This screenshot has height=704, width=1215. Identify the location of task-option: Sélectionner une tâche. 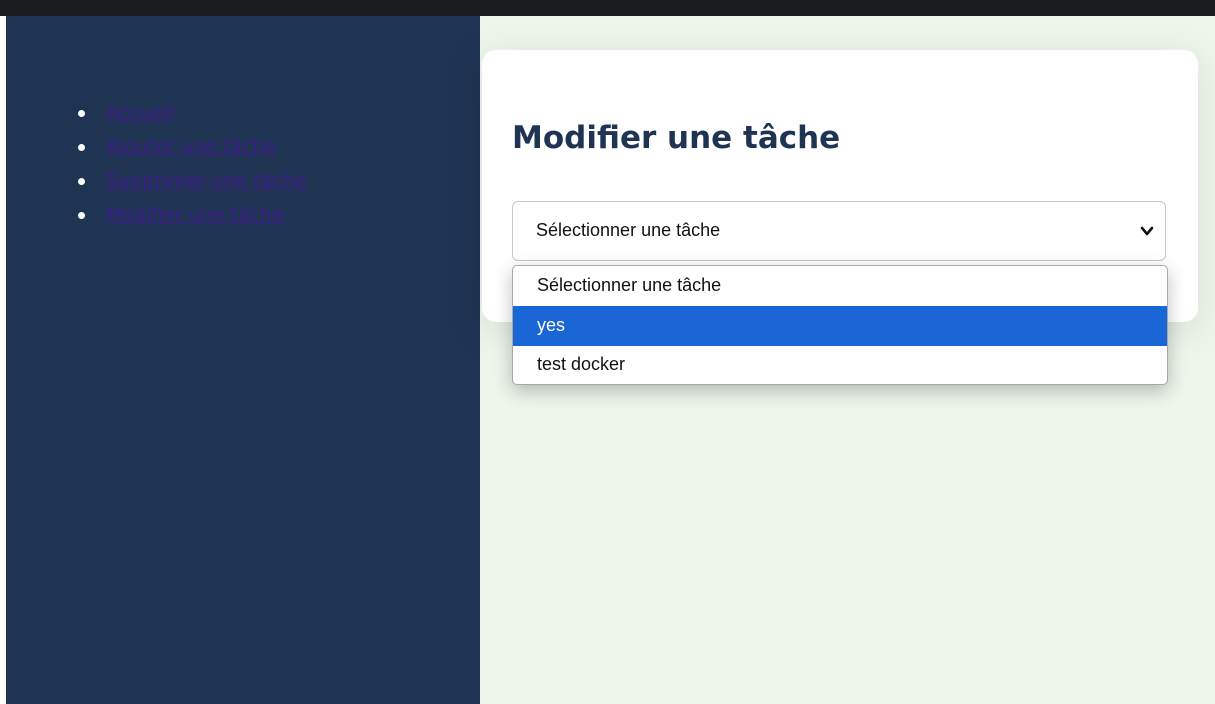
(840, 286).